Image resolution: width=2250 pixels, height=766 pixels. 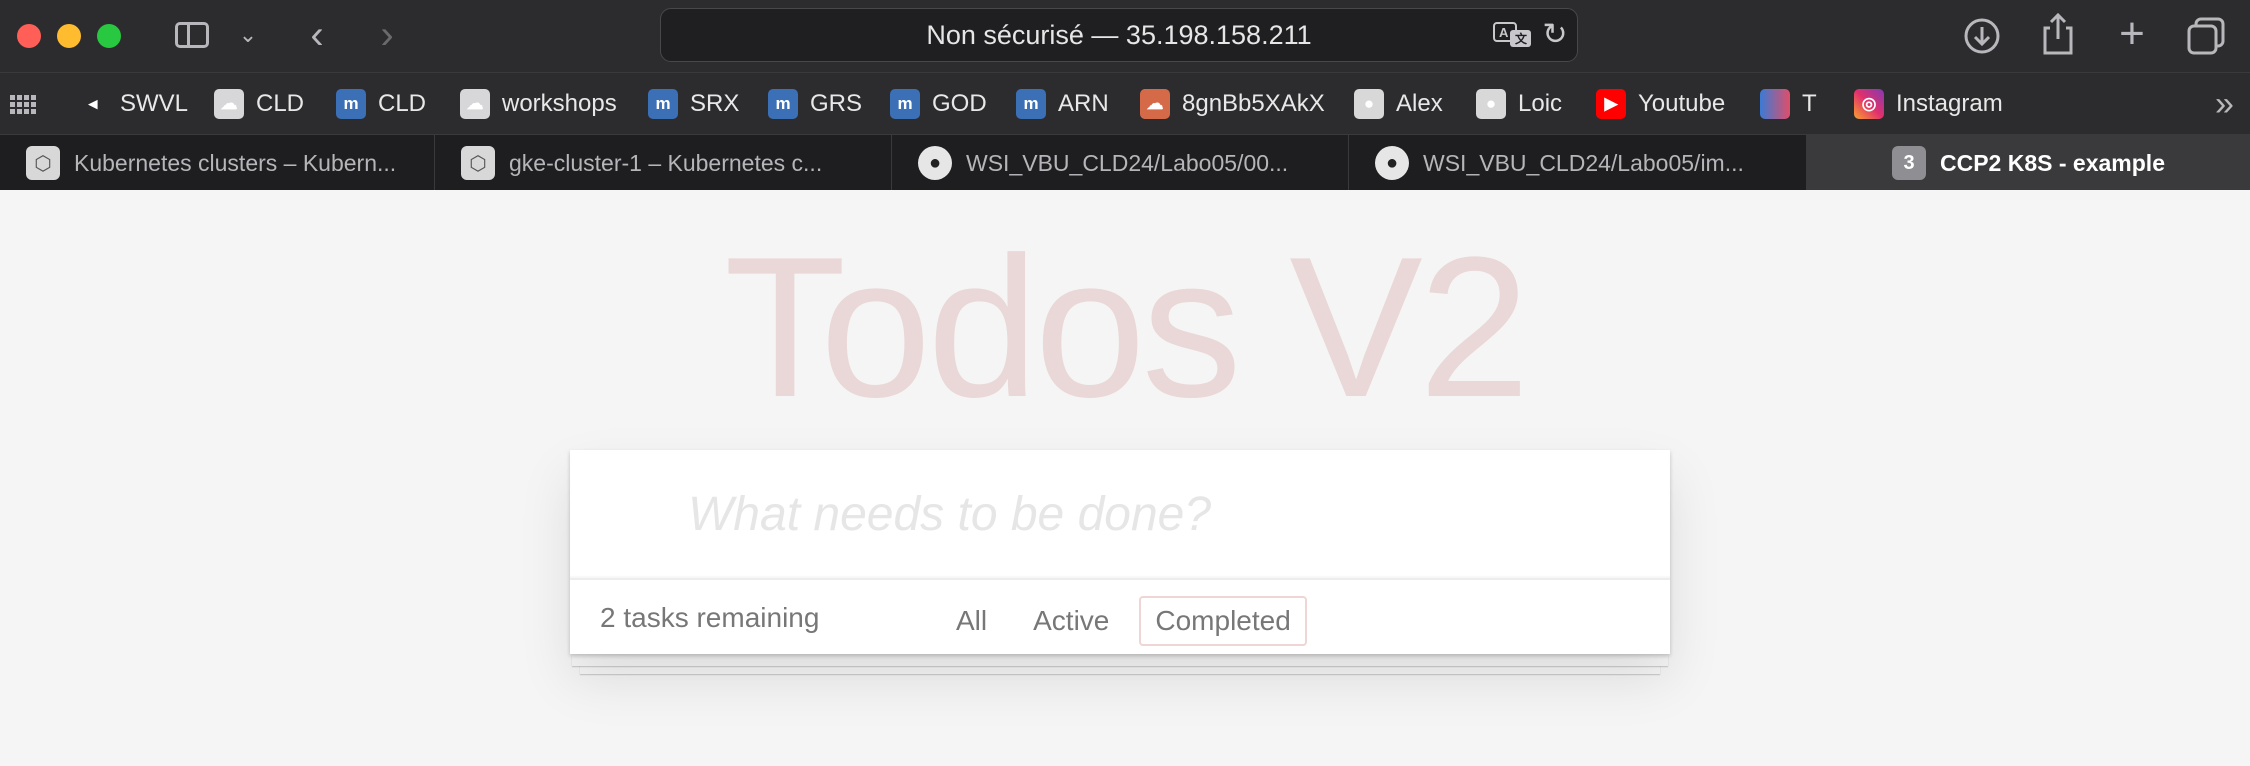 I want to click on tasks-remaining-count: 2 tasks remaining, so click(x=710, y=617).